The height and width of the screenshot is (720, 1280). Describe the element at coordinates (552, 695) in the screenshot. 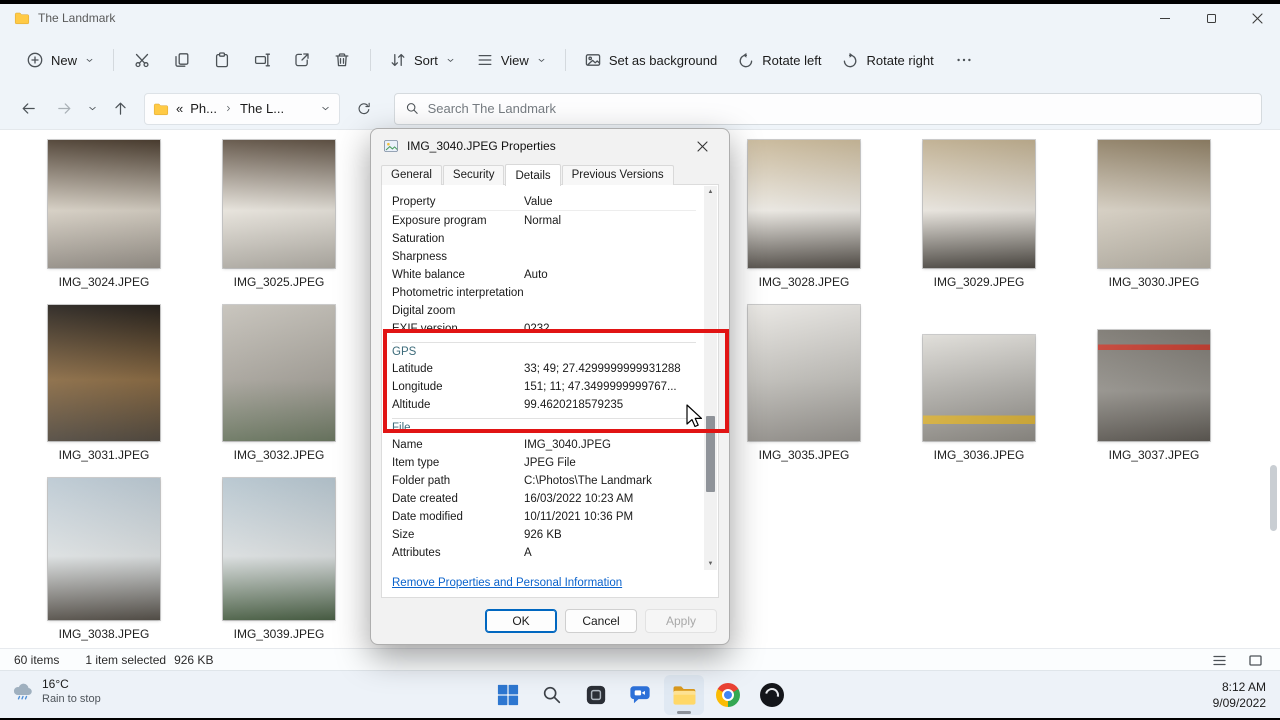

I see `taskbar-search-button` at that location.